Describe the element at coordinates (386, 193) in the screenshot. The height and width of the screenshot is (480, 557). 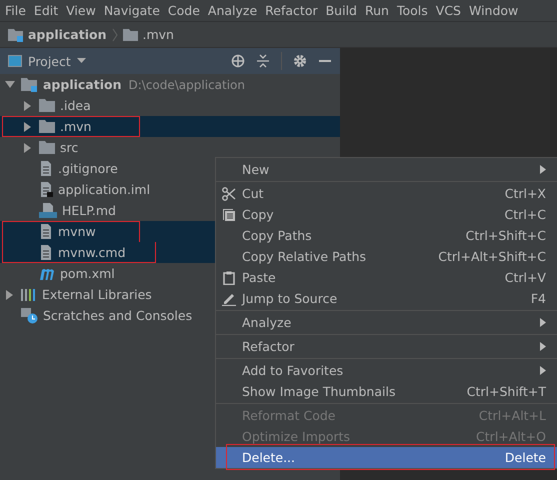
I see `menu-item: Cut Ctrl+X` at that location.